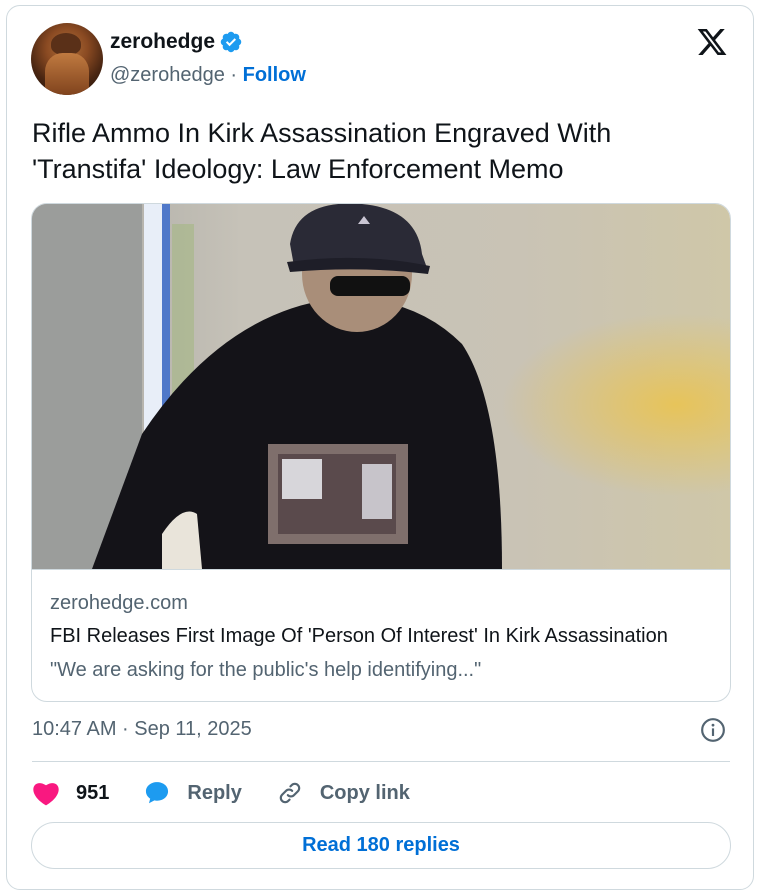 Image resolution: width=768 pixels, height=895 pixels. What do you see at coordinates (381, 845) in the screenshot?
I see `read-replies-button: Read 180 replies` at bounding box center [381, 845].